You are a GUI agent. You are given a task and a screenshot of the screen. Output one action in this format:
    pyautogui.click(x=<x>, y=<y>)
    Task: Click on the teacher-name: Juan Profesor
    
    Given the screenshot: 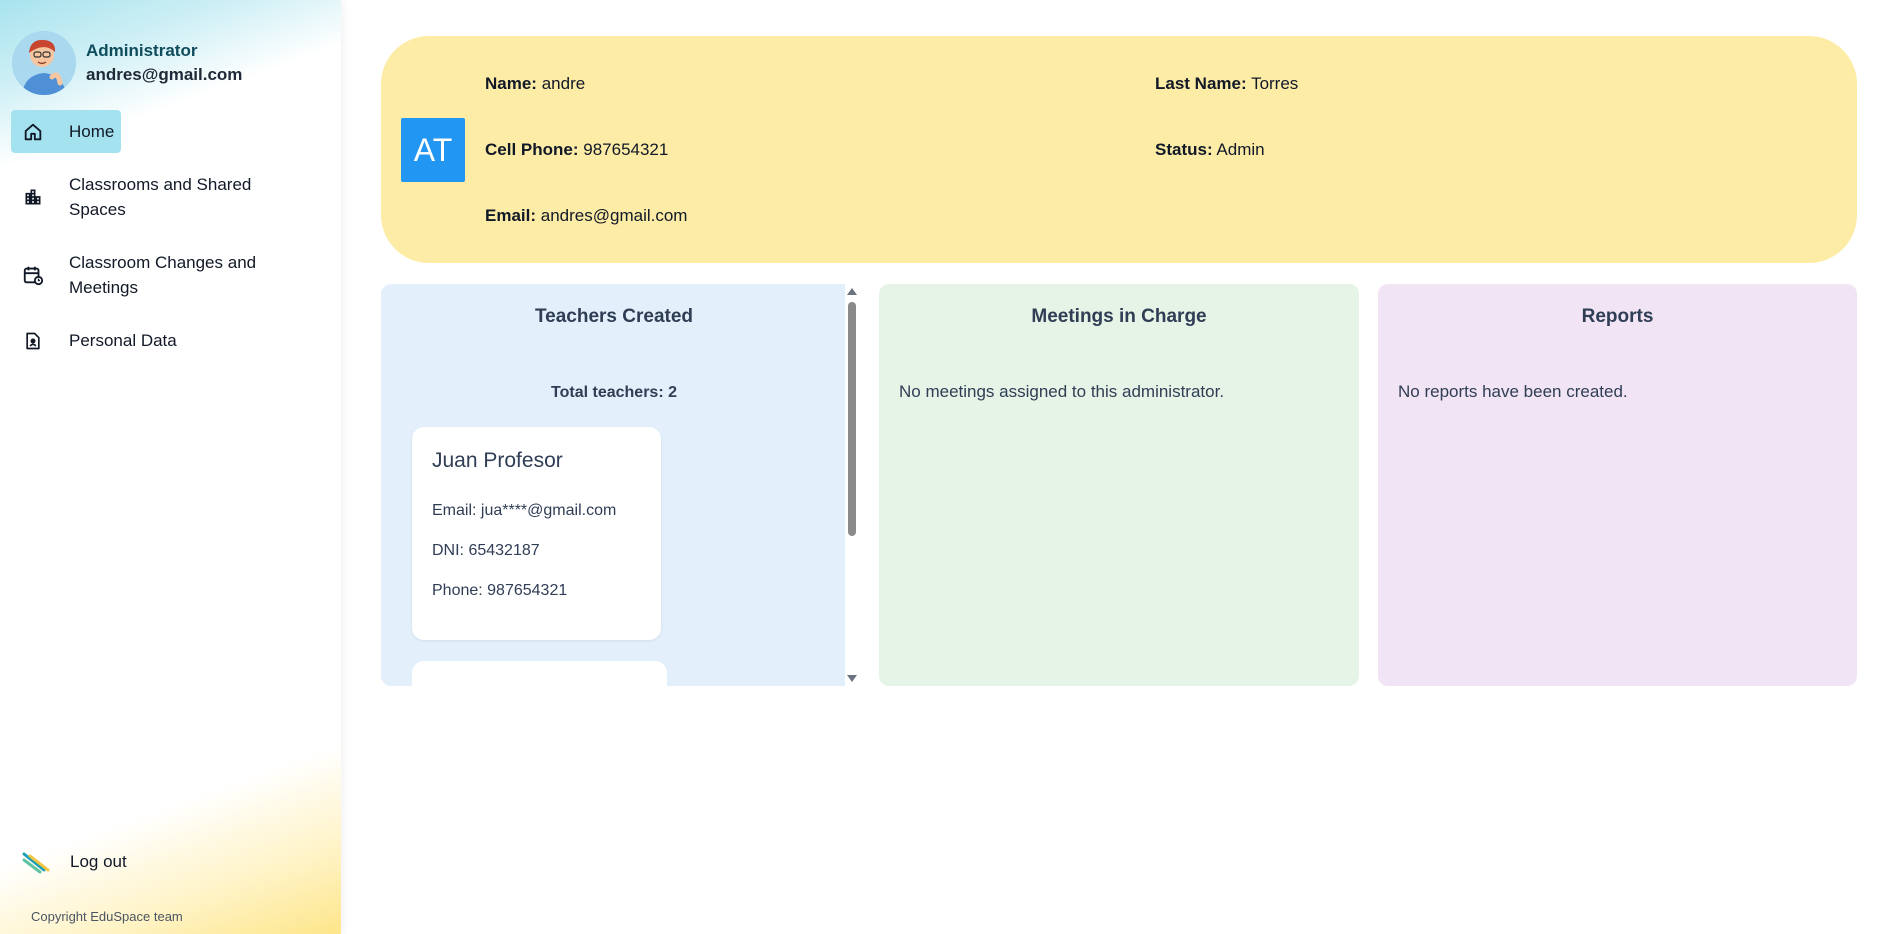 What is the action you would take?
    pyautogui.click(x=497, y=460)
    